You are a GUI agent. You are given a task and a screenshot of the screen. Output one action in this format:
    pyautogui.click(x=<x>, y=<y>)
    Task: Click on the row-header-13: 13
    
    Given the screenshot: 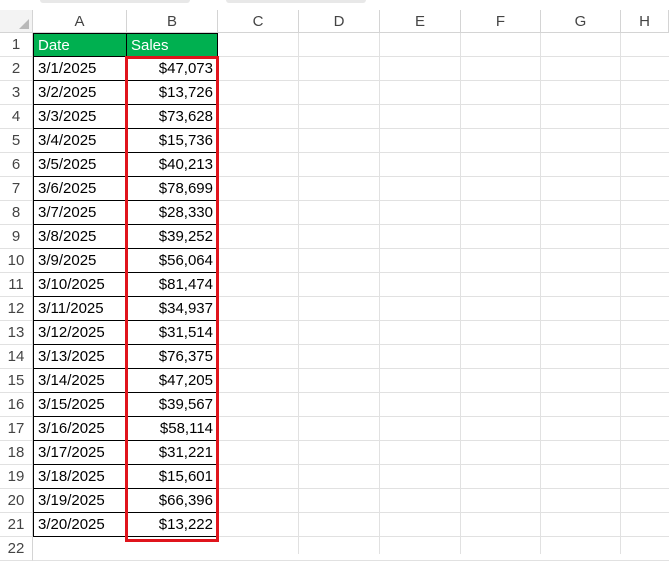 What is the action you would take?
    pyautogui.click(x=16, y=333)
    